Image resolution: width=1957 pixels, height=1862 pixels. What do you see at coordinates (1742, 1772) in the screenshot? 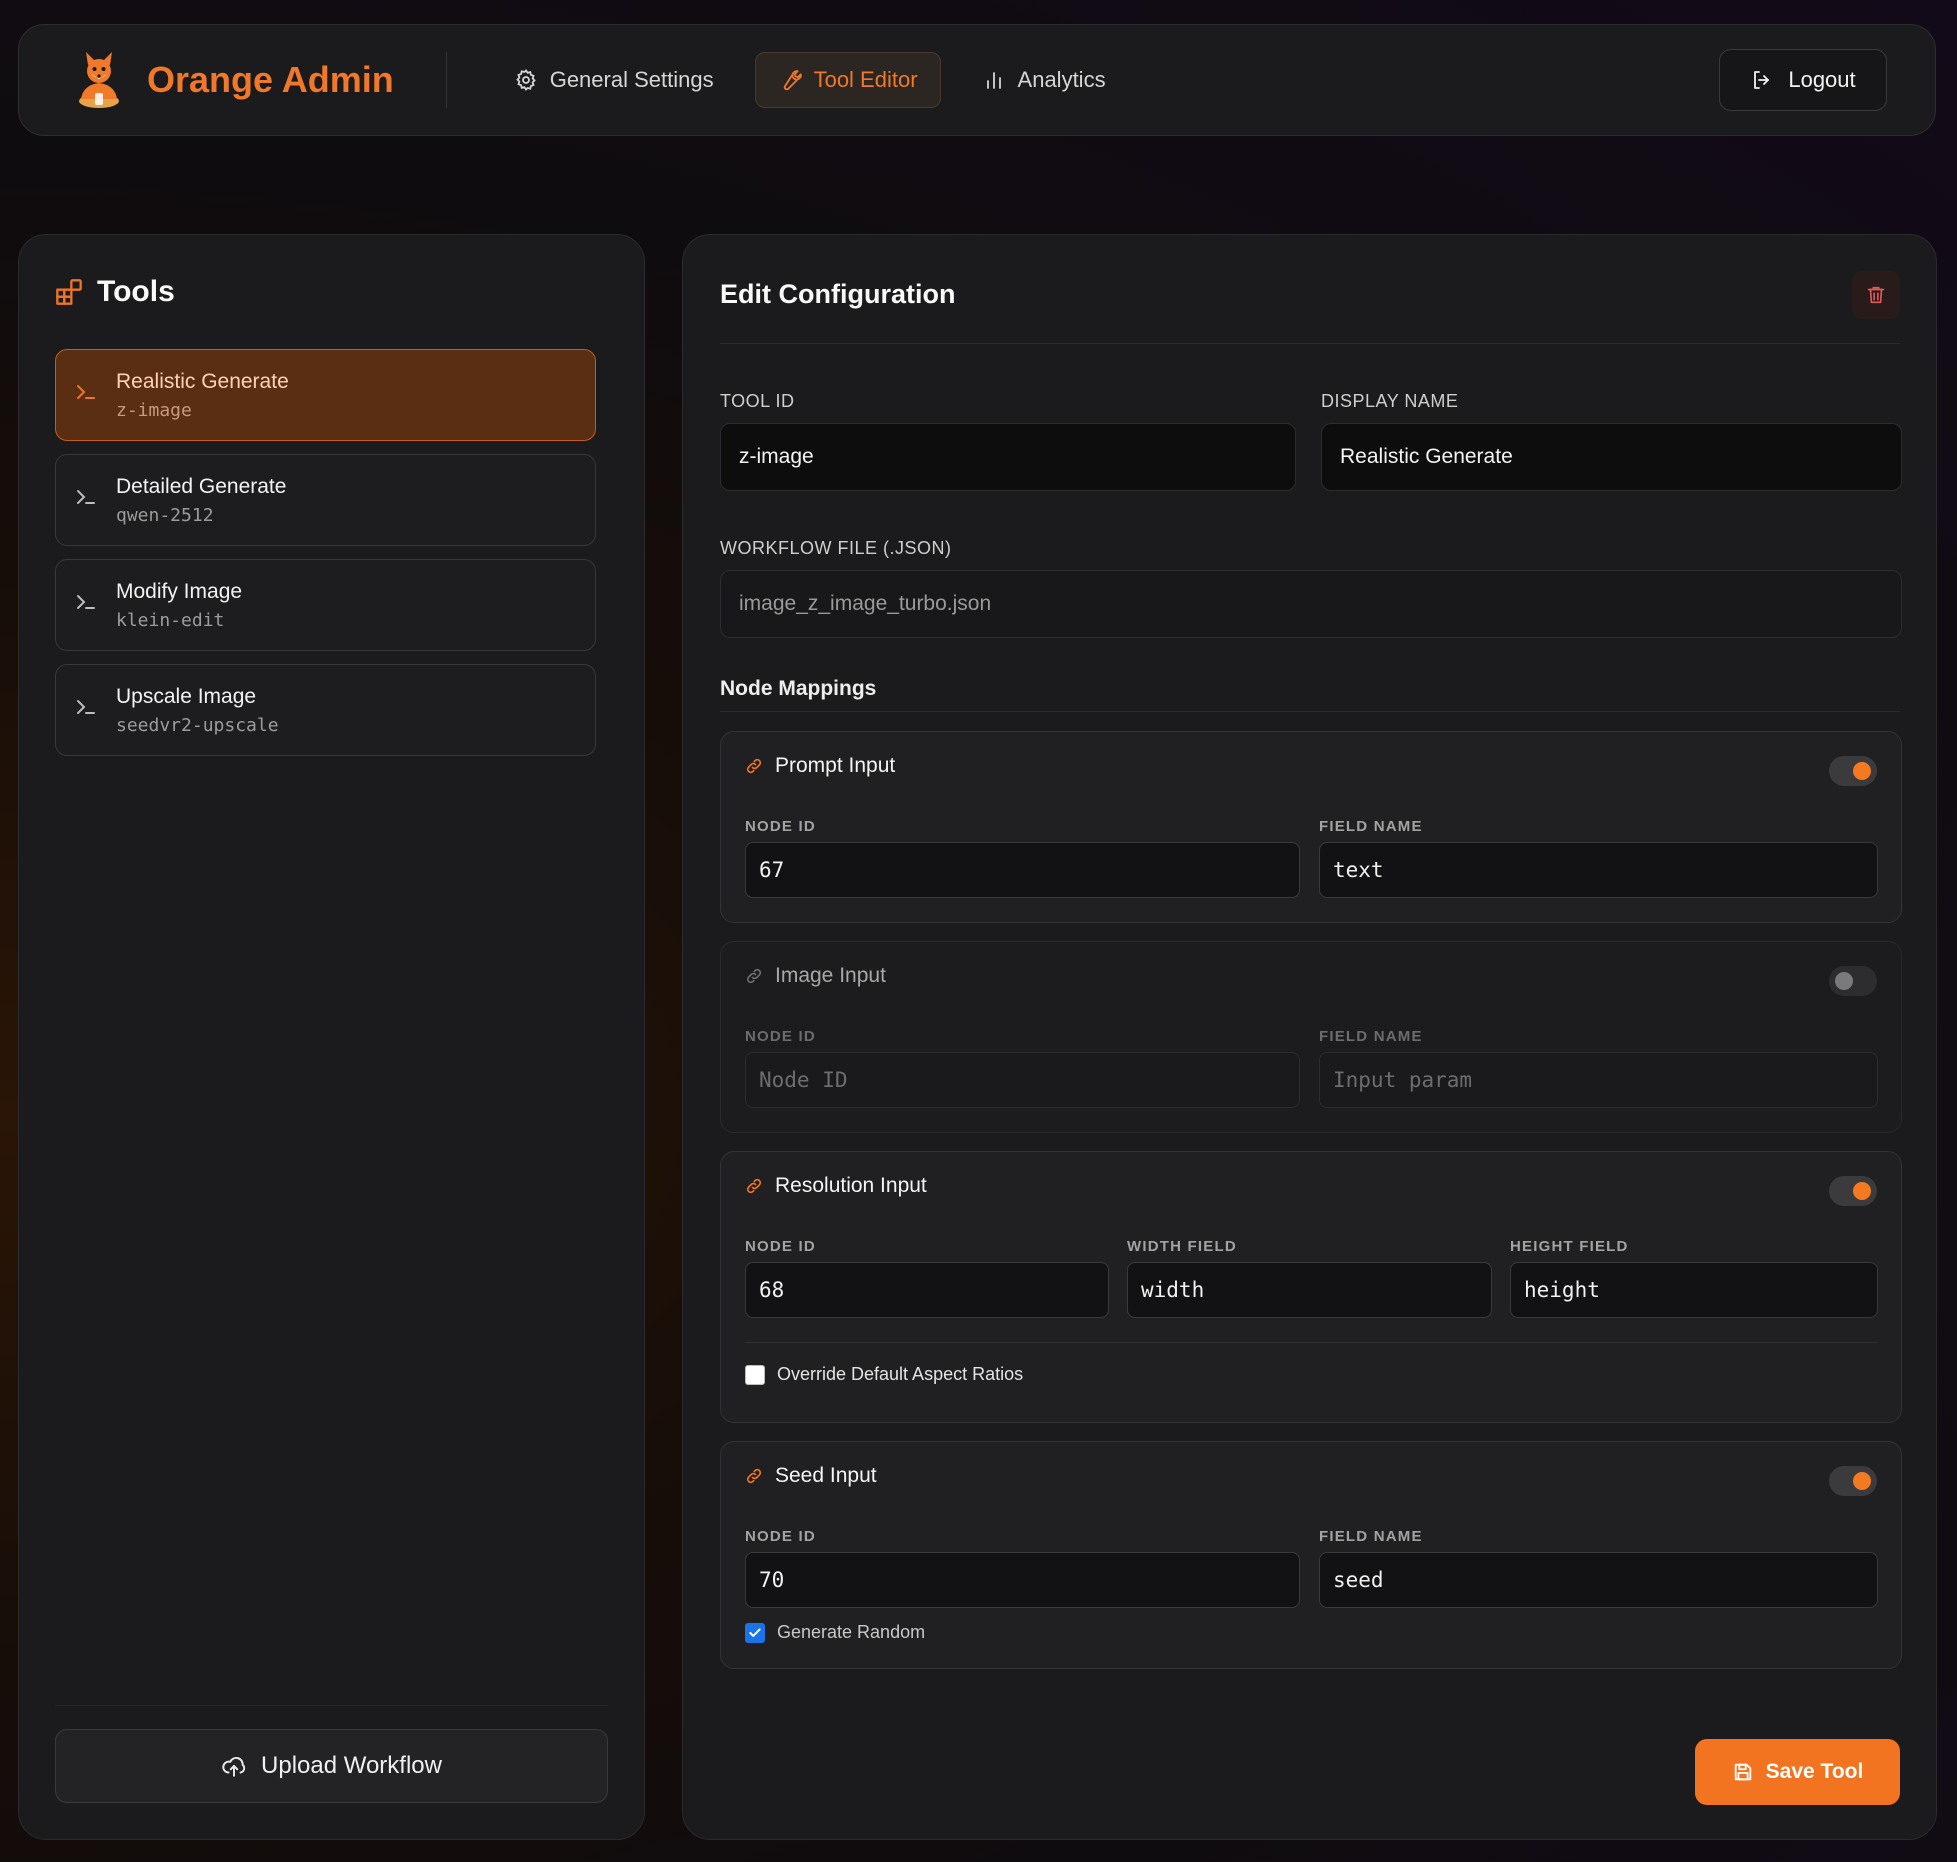
I see `save-icon` at bounding box center [1742, 1772].